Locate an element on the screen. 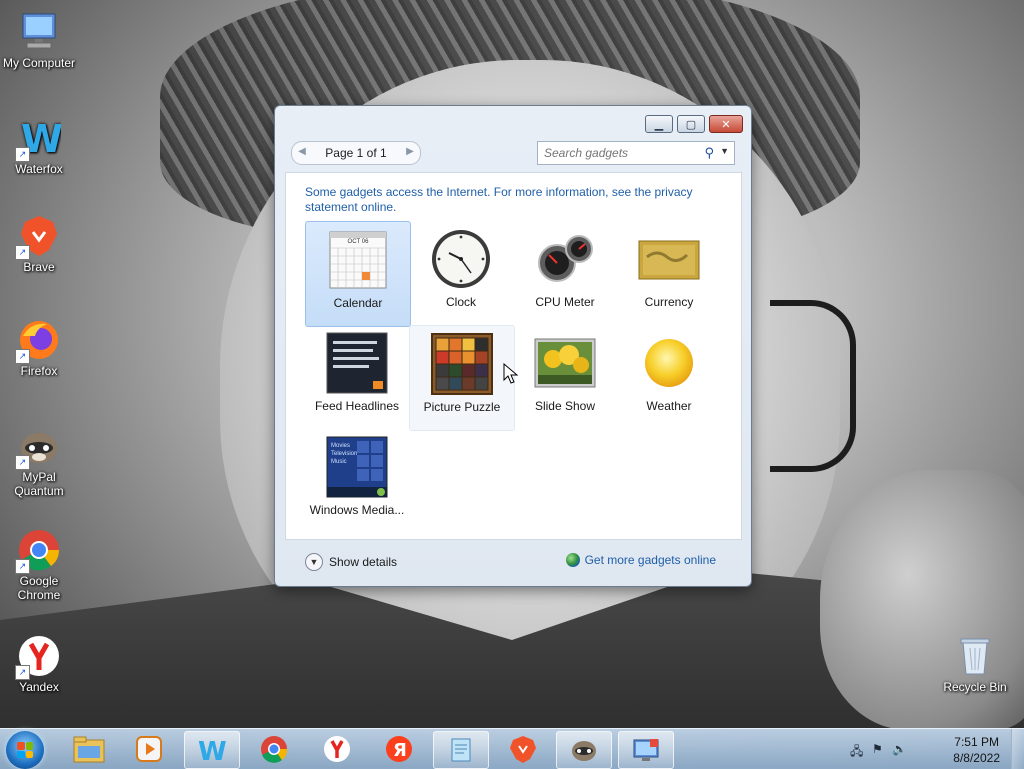 The height and width of the screenshot is (769, 1024). gadget-feed-headlines: Feed Headlines is located at coordinates (357, 377).